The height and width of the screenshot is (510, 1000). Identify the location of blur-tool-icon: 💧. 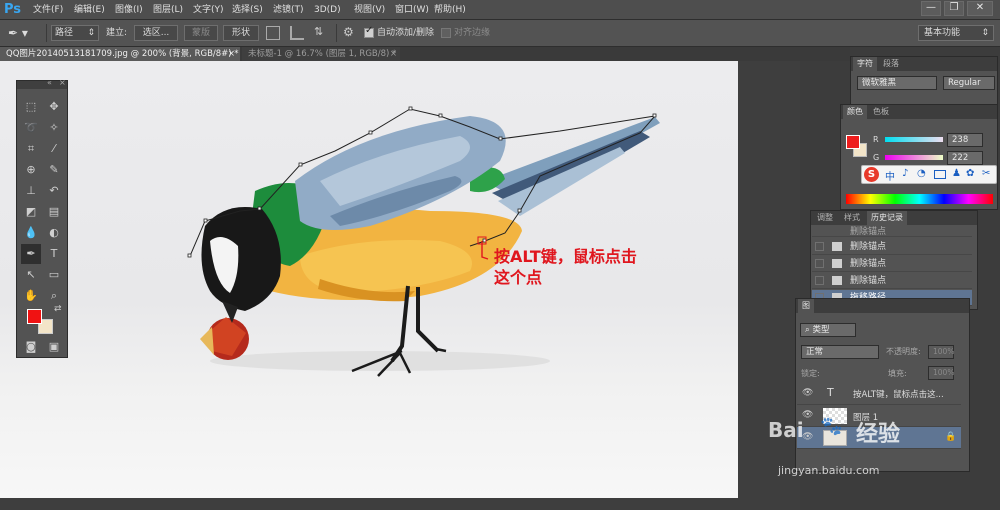
(31, 233).